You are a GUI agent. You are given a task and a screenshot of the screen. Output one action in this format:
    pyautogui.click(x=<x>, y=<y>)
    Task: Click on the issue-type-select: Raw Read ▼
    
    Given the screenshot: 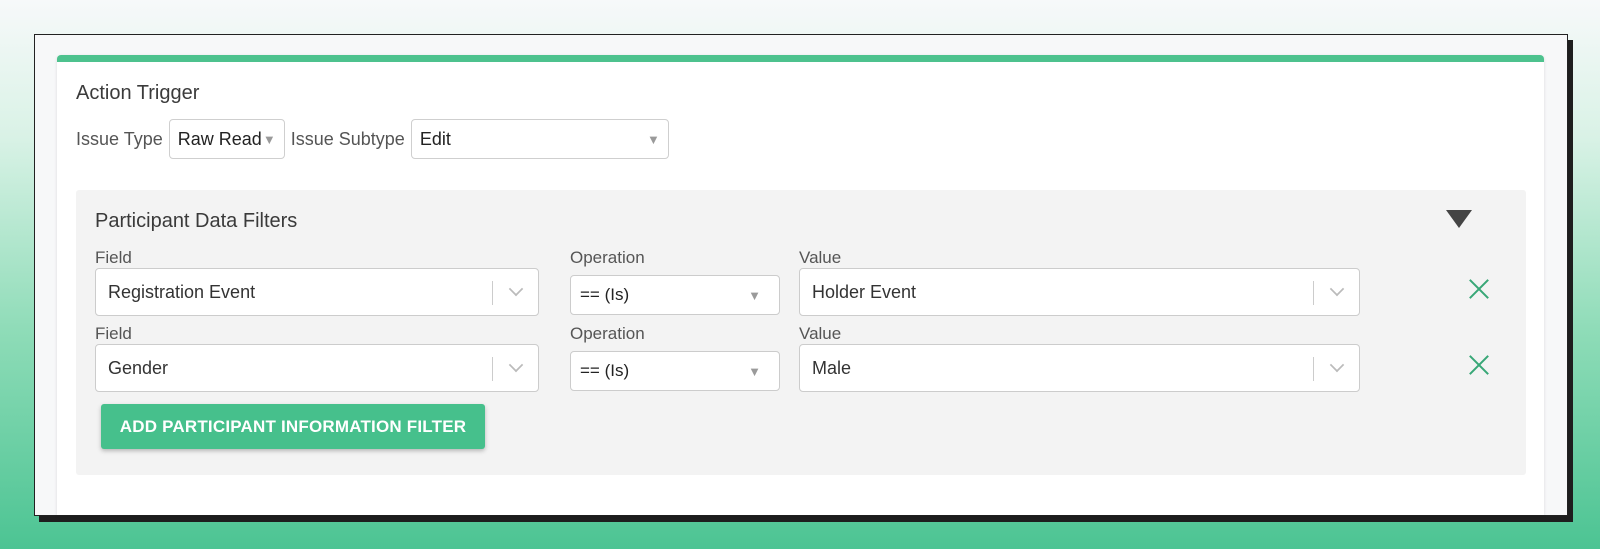 What is the action you would take?
    pyautogui.click(x=226, y=139)
    